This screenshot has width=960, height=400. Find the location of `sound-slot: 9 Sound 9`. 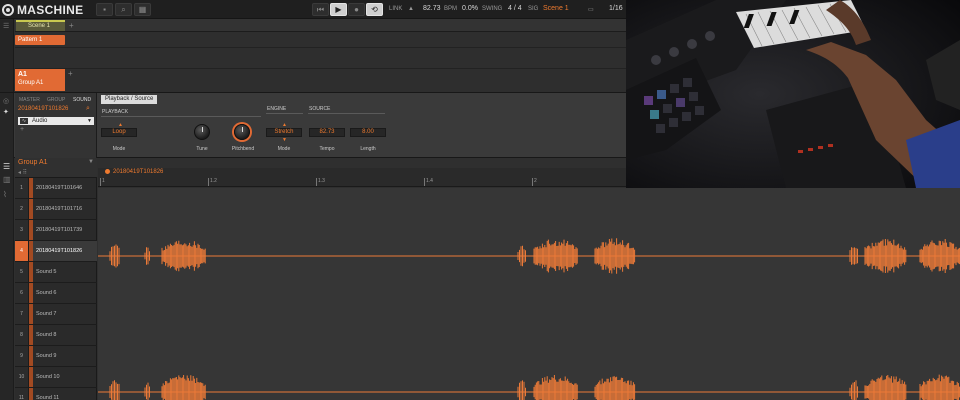

sound-slot: 9 Sound 9 is located at coordinates (56, 356).